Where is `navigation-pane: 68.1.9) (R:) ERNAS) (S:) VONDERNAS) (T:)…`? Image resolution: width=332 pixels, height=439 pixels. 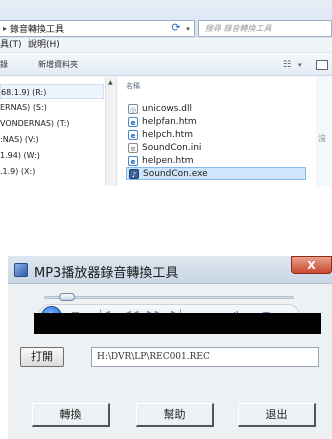 navigation-pane: 68.1.9) (R:) ERNAS) (S:) VONDERNAS) (T:)… is located at coordinates (58, 131).